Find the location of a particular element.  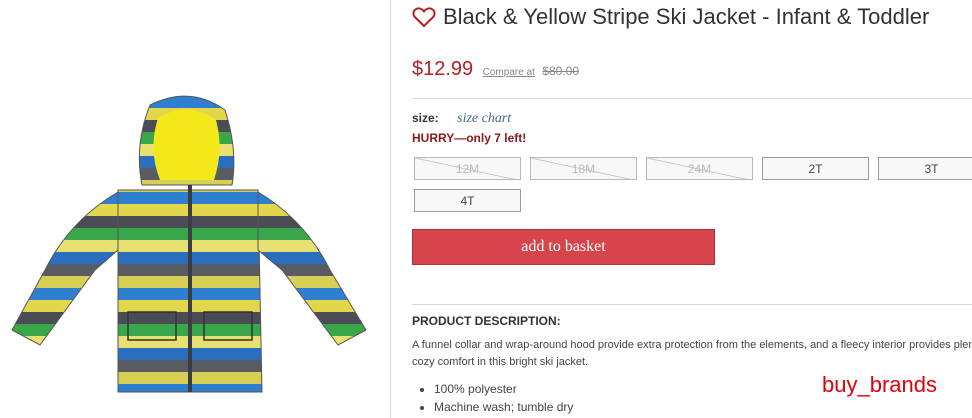

size-option-18m: 18M is located at coordinates (583, 168).